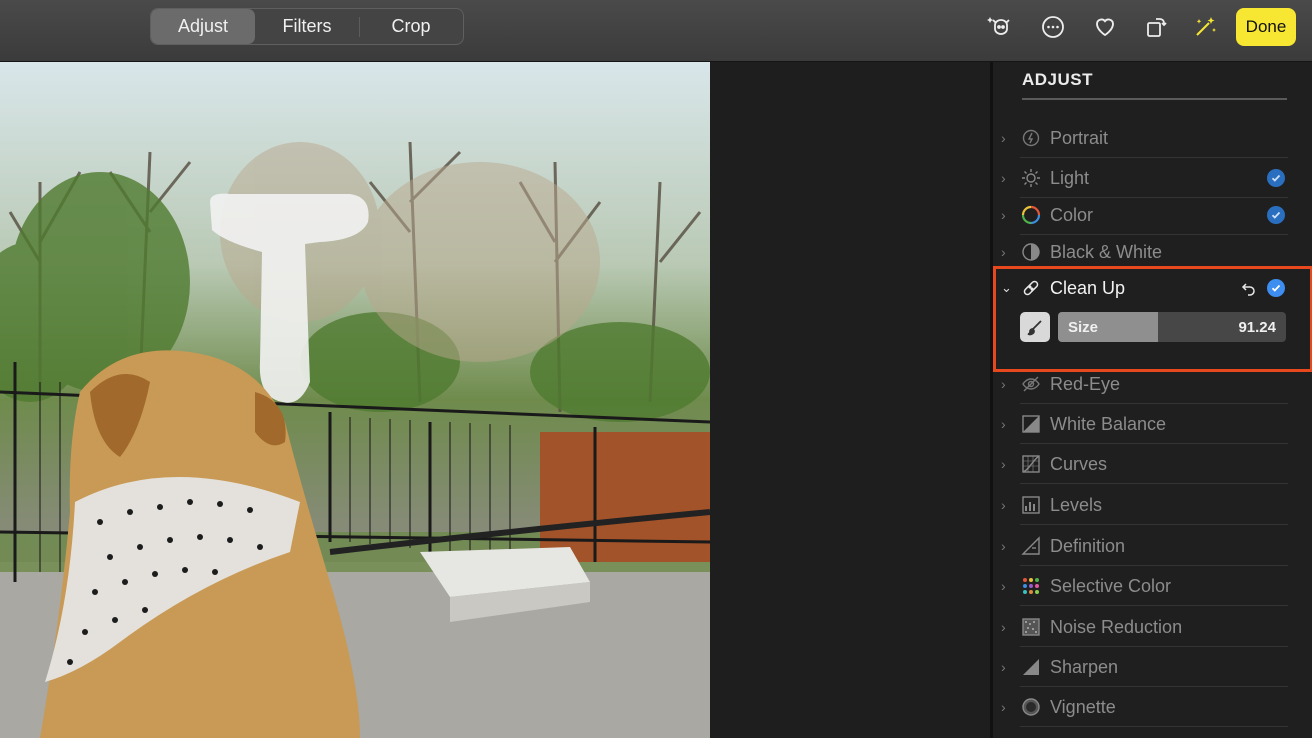 The image size is (1312, 738). What do you see at coordinates (1031, 586) in the screenshot?
I see `selective-color-icon` at bounding box center [1031, 586].